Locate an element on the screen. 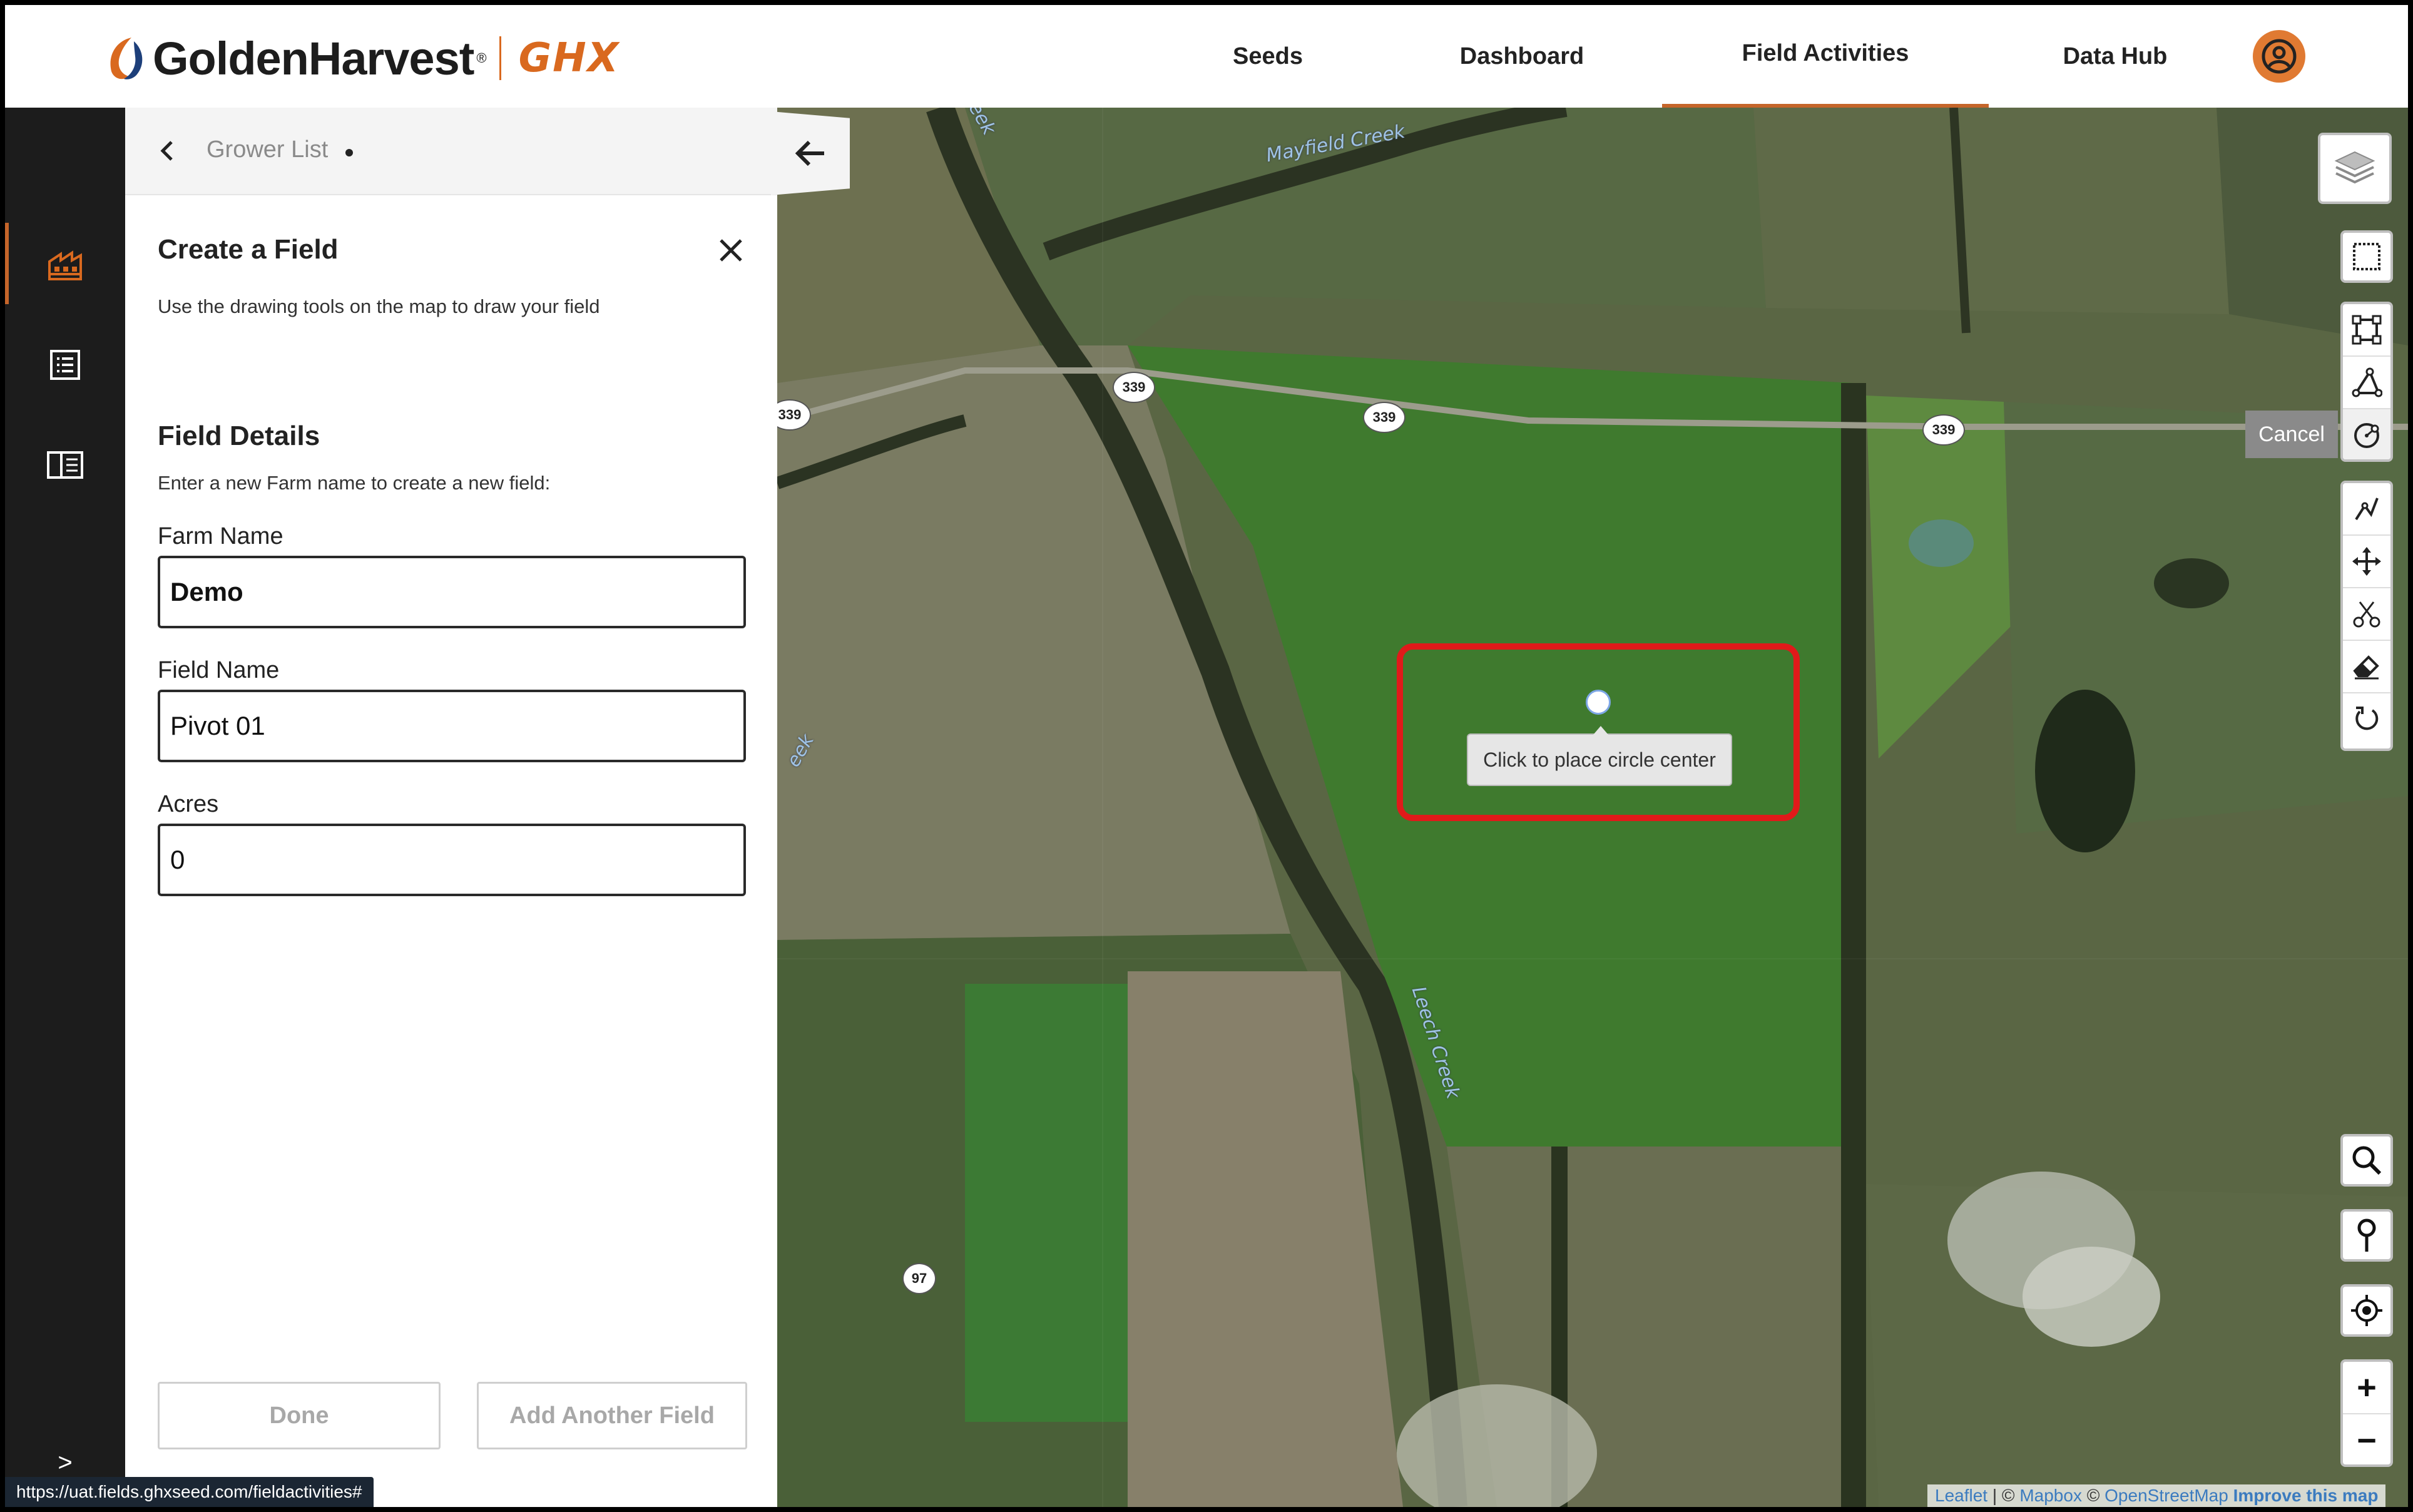 The image size is (2413, 1512). search-icon is located at coordinates (2367, 1160).